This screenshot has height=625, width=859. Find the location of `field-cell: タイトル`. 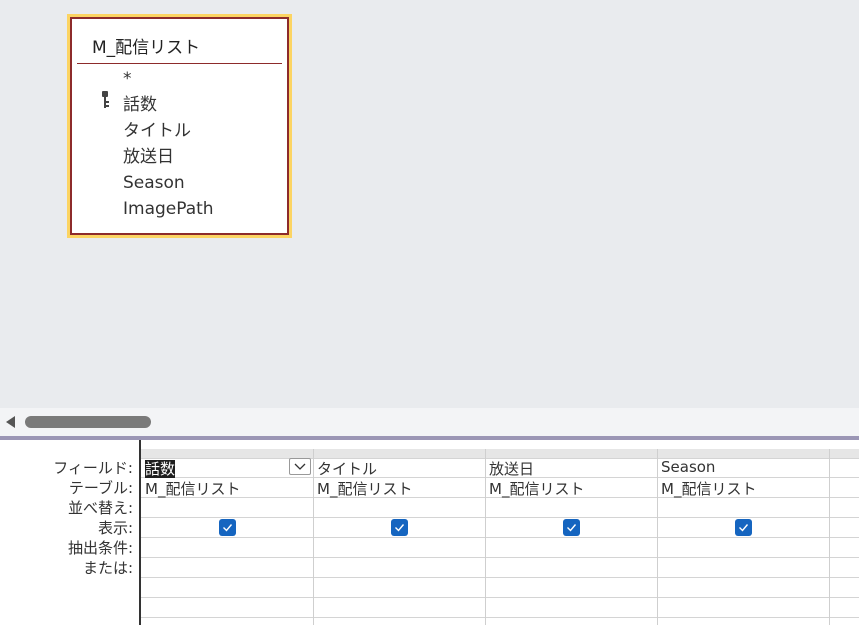

field-cell: タイトル is located at coordinates (347, 468).